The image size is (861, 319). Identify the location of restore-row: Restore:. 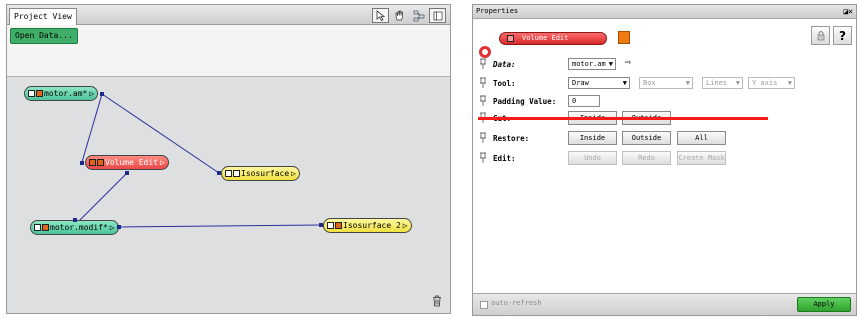
(526, 138).